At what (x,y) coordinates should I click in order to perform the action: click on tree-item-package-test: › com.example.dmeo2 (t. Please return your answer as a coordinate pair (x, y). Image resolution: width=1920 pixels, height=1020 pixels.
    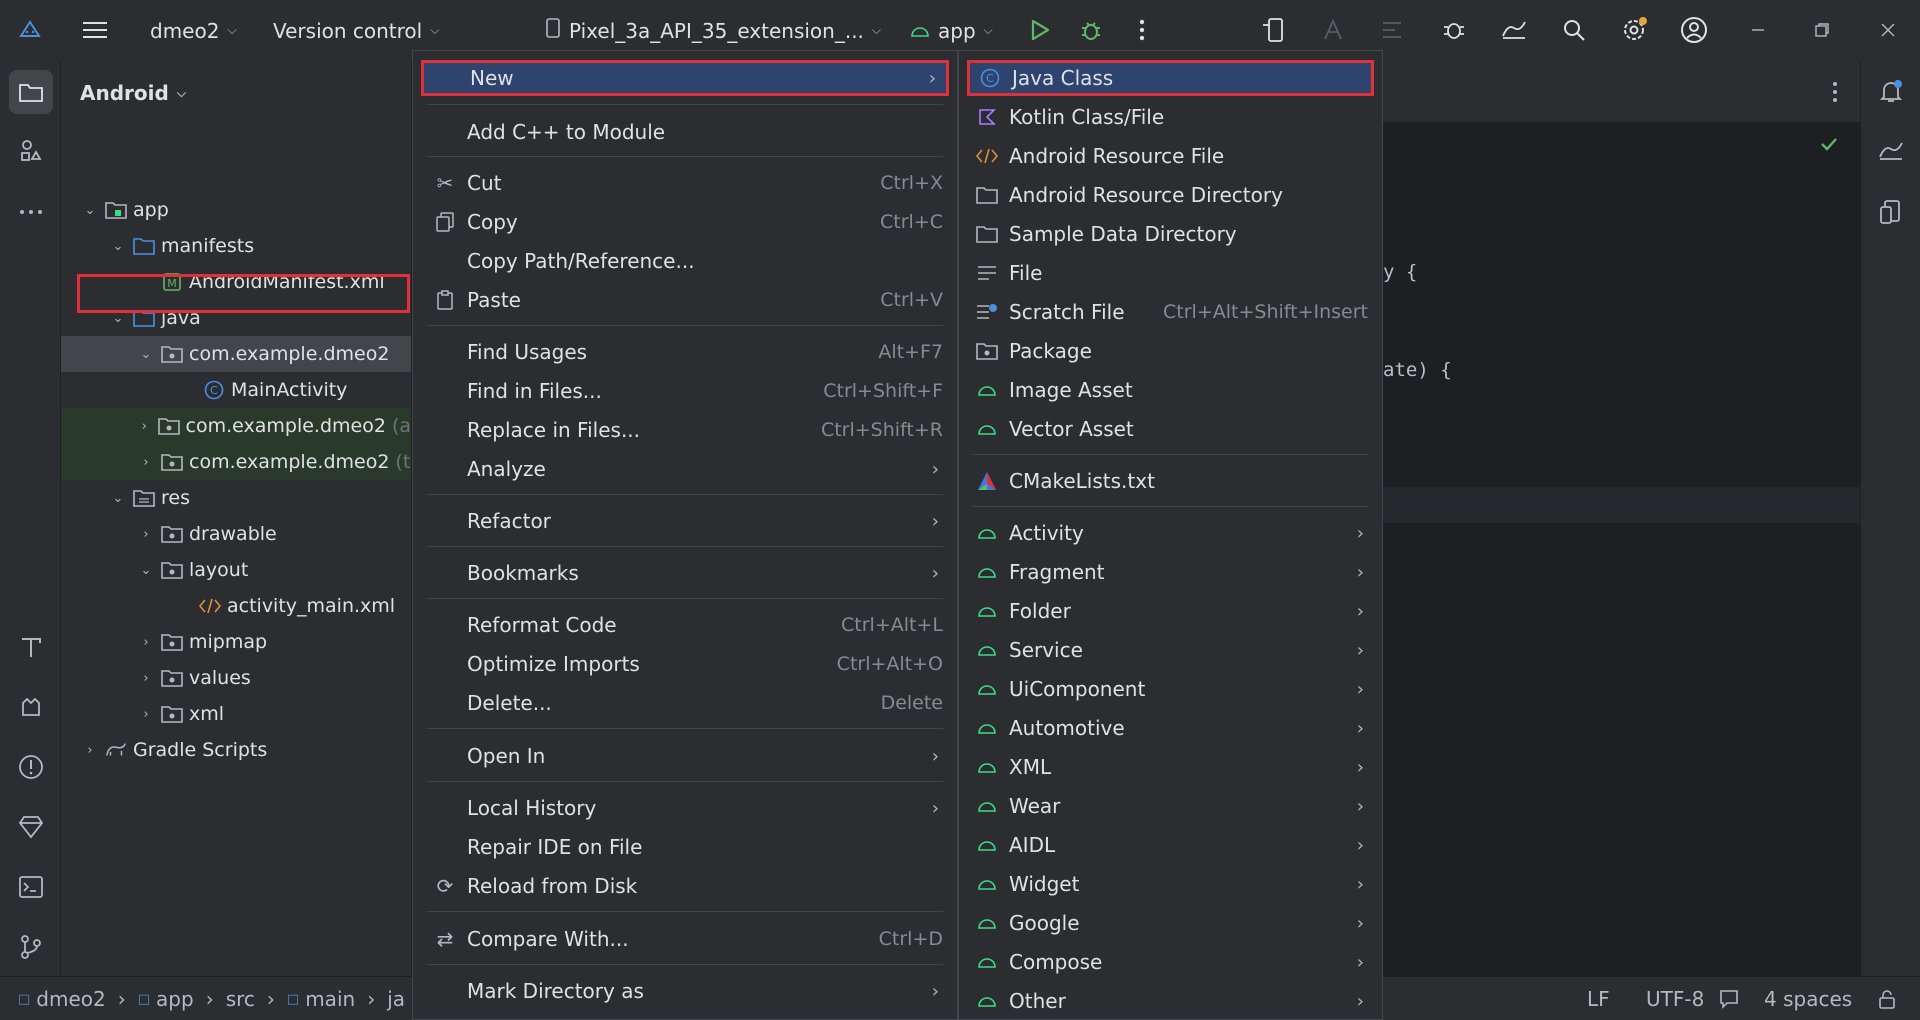
    Looking at the image, I should click on (236, 462).